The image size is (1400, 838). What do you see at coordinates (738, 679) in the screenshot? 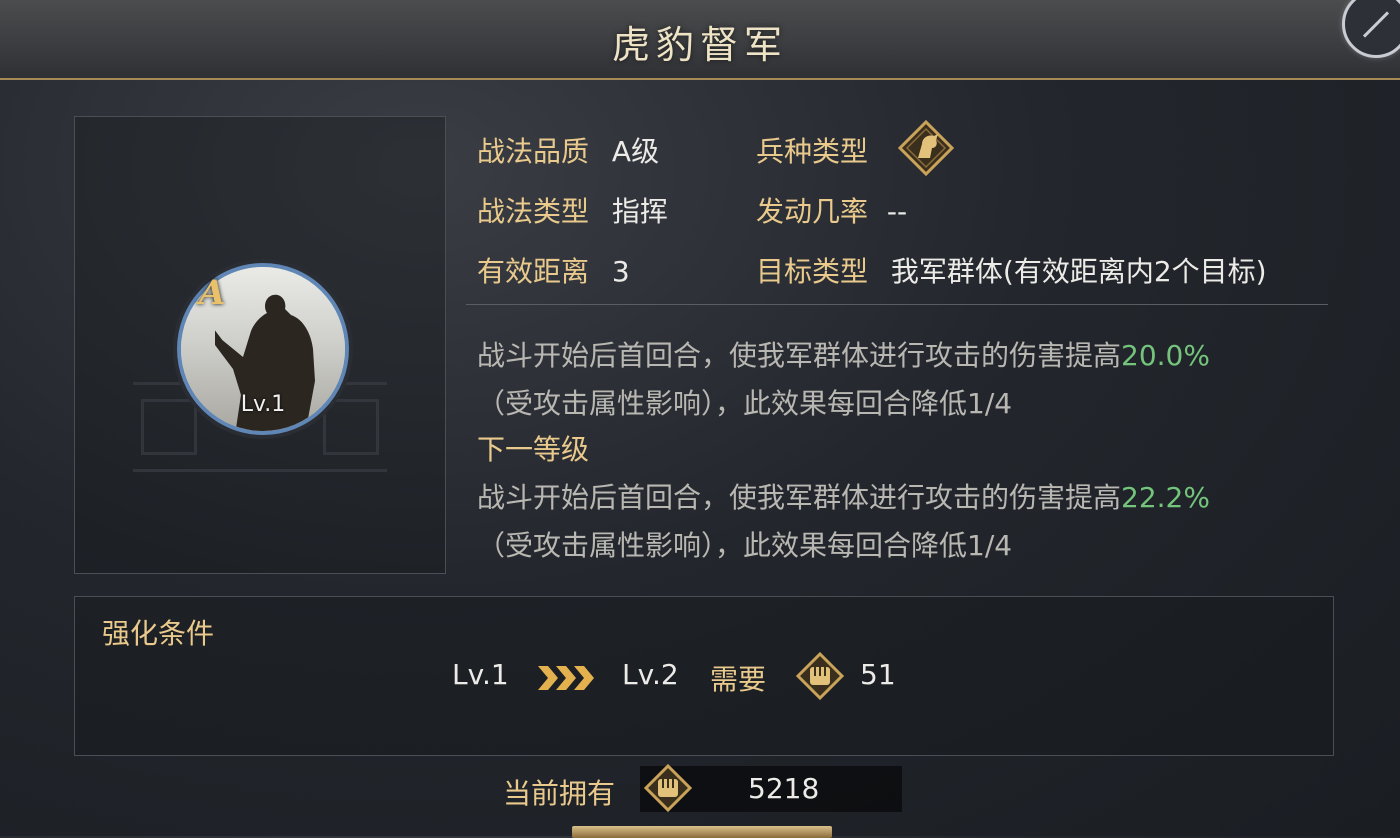
I see `need-label: 需要` at bounding box center [738, 679].